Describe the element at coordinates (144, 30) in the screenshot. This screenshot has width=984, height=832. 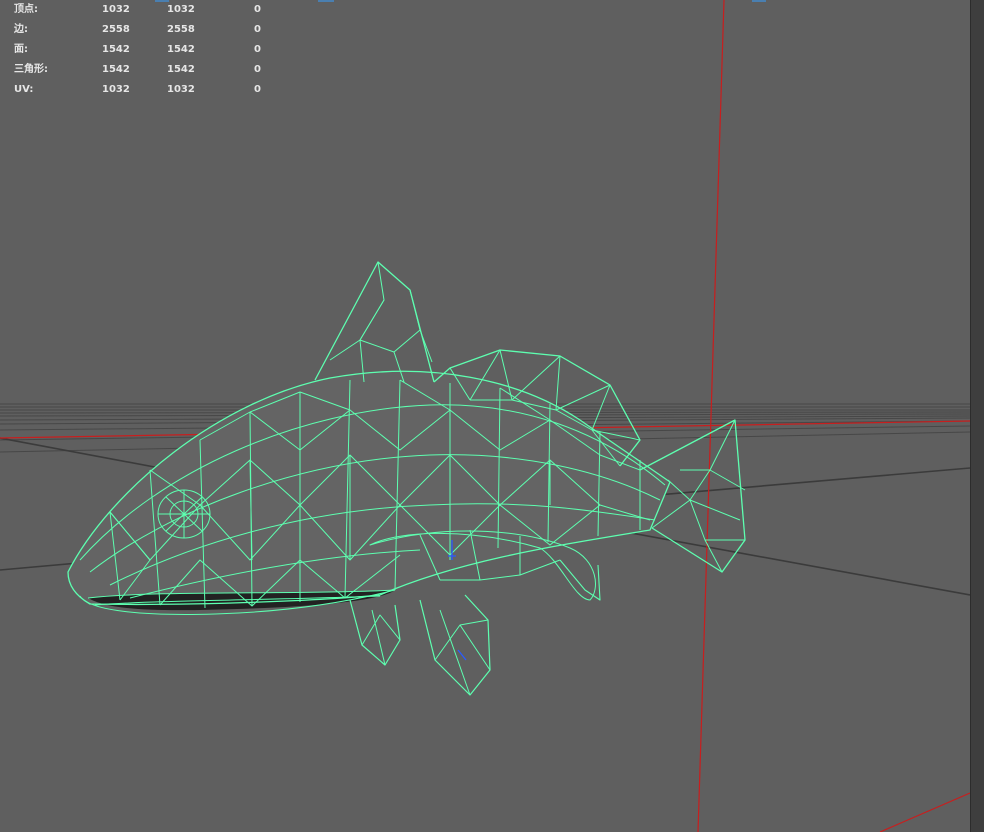
I see `hud-row-edges: 边: 2558 2558 0` at that location.